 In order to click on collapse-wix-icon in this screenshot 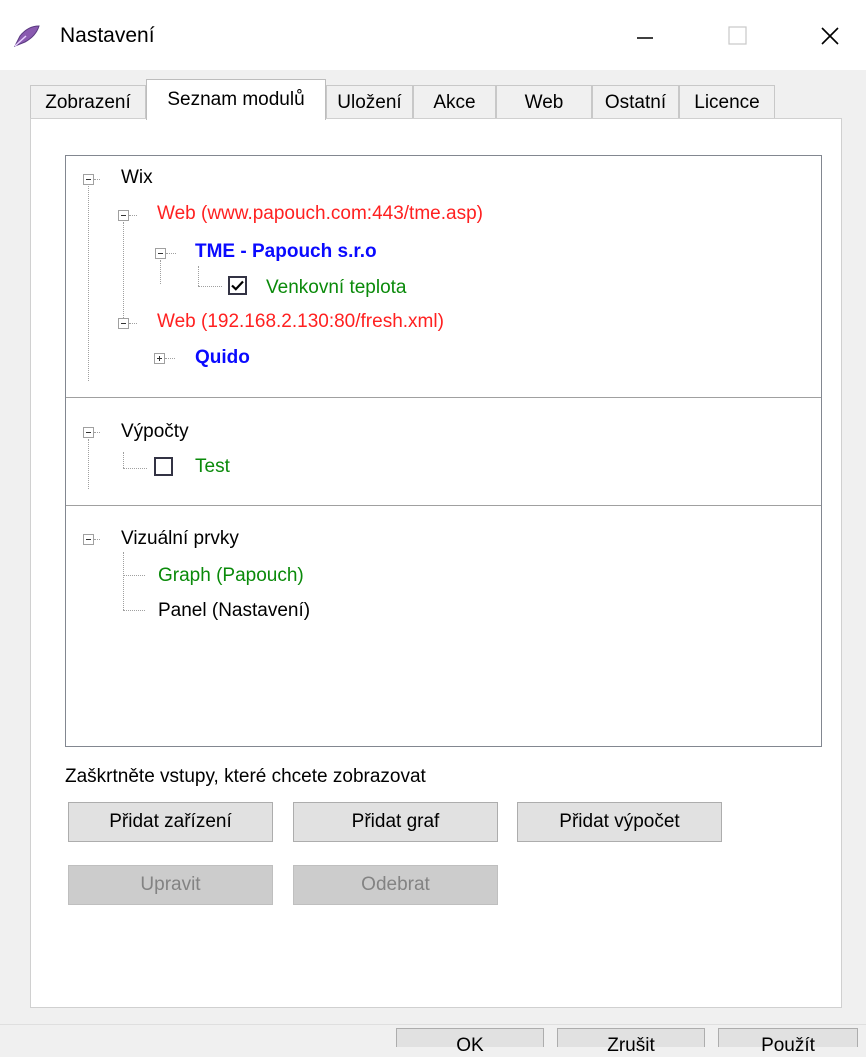, I will do `click(88, 179)`.